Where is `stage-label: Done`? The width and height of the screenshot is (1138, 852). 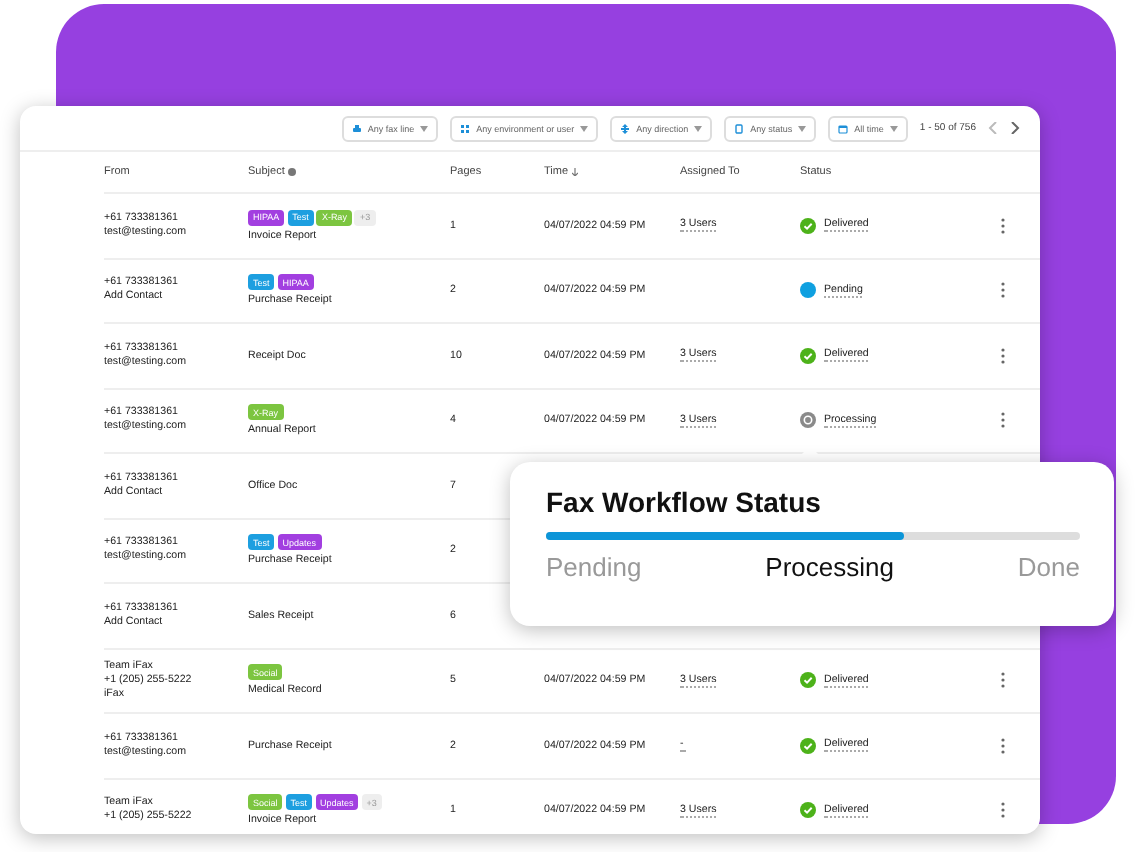 stage-label: Done is located at coordinates (1048, 567).